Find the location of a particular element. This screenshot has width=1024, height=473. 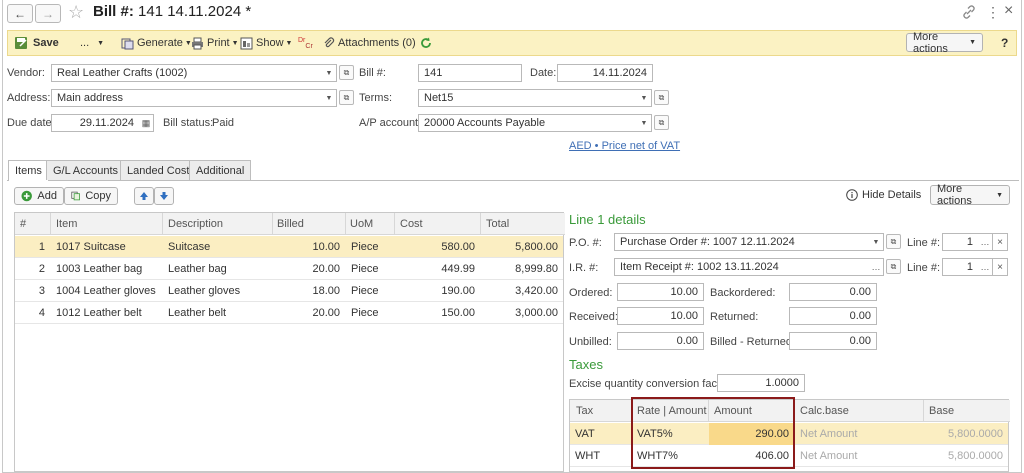

po-dropdown-button: ▼ is located at coordinates (876, 242).